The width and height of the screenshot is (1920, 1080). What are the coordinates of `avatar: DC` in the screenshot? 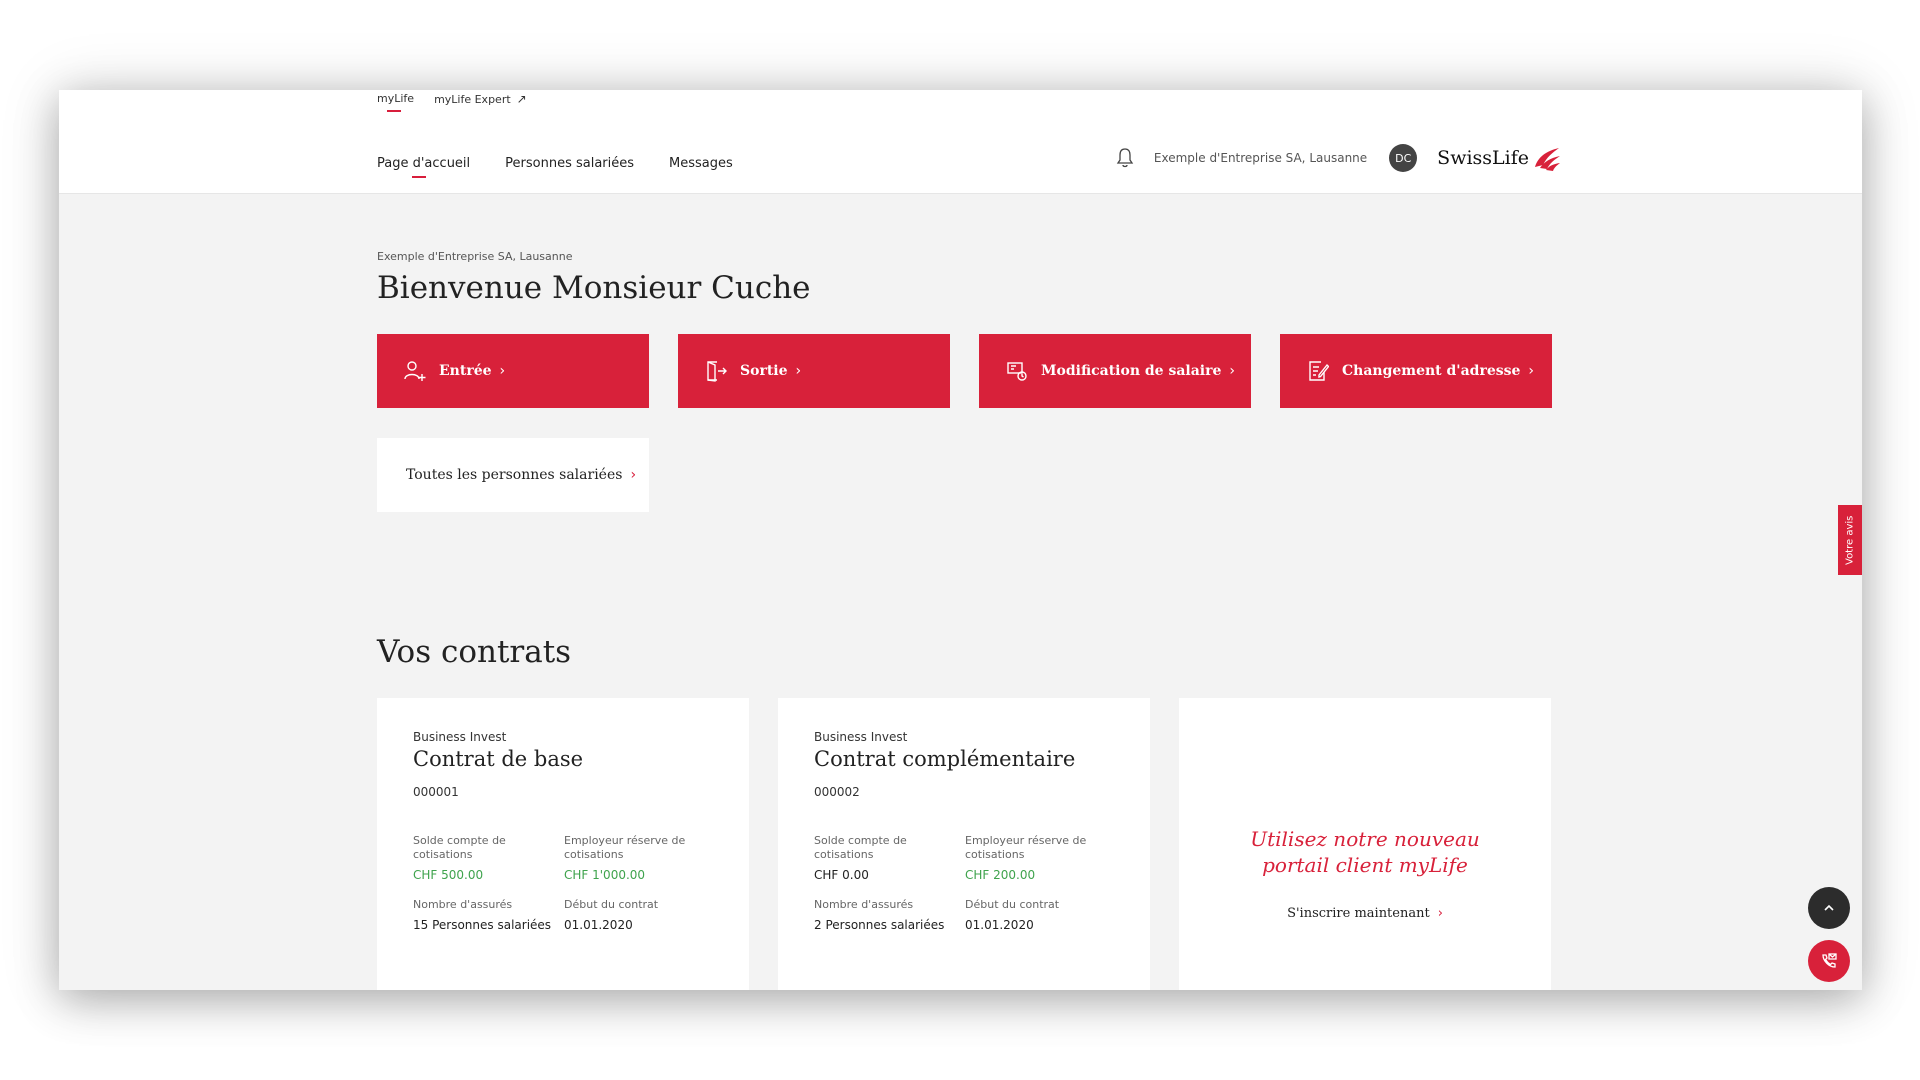 It's located at (1403, 158).